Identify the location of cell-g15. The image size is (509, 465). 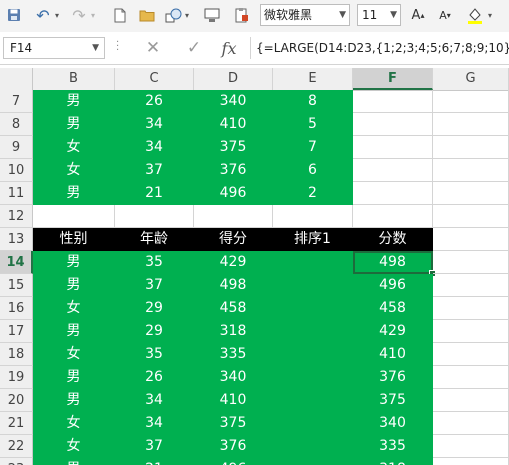
(471, 285).